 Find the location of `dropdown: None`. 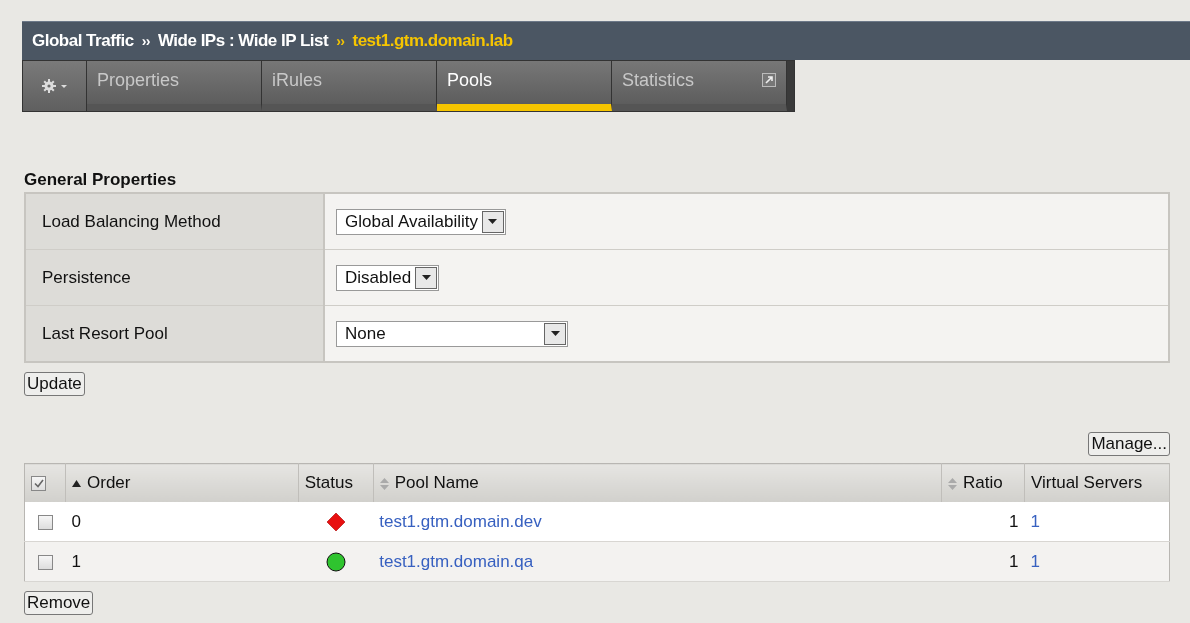

dropdown: None is located at coordinates (452, 333).